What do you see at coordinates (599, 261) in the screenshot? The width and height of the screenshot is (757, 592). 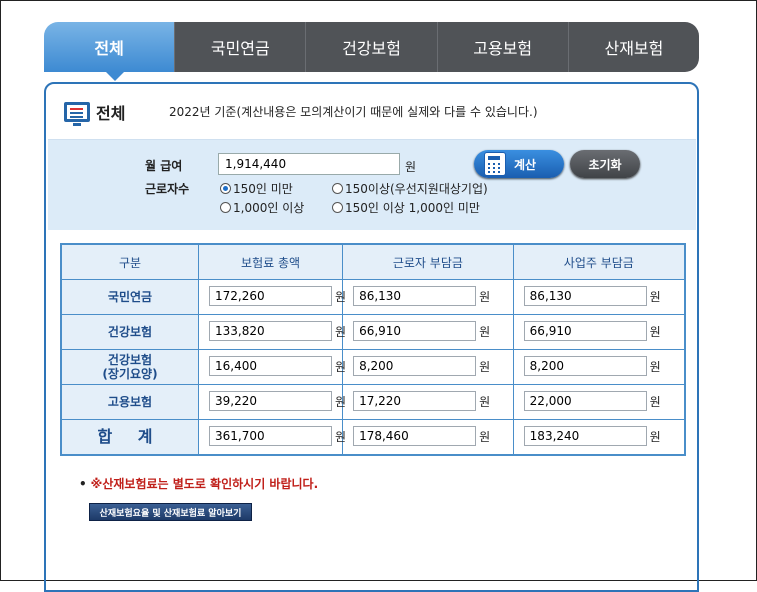 I see `column-header: 사업주 부담금` at bounding box center [599, 261].